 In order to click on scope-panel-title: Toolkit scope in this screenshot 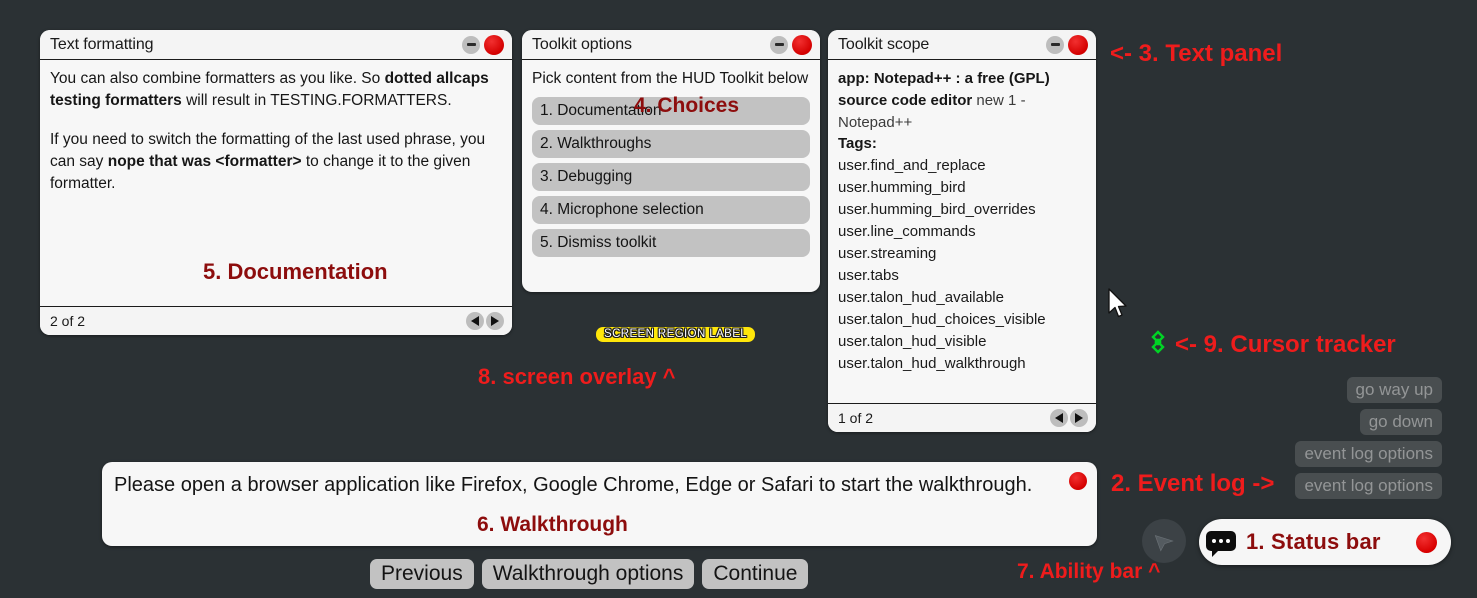, I will do `click(884, 44)`.